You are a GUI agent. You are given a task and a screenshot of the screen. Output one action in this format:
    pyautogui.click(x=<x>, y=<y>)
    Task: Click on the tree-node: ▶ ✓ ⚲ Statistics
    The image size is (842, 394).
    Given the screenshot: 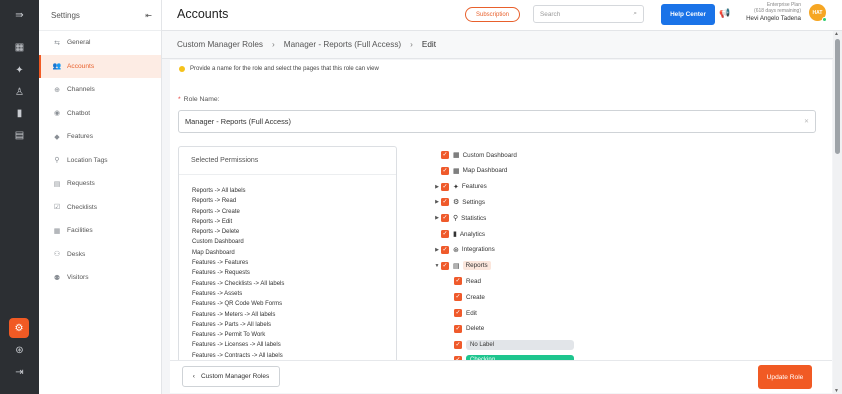 What is the action you would take?
    pyautogui.click(x=459, y=218)
    